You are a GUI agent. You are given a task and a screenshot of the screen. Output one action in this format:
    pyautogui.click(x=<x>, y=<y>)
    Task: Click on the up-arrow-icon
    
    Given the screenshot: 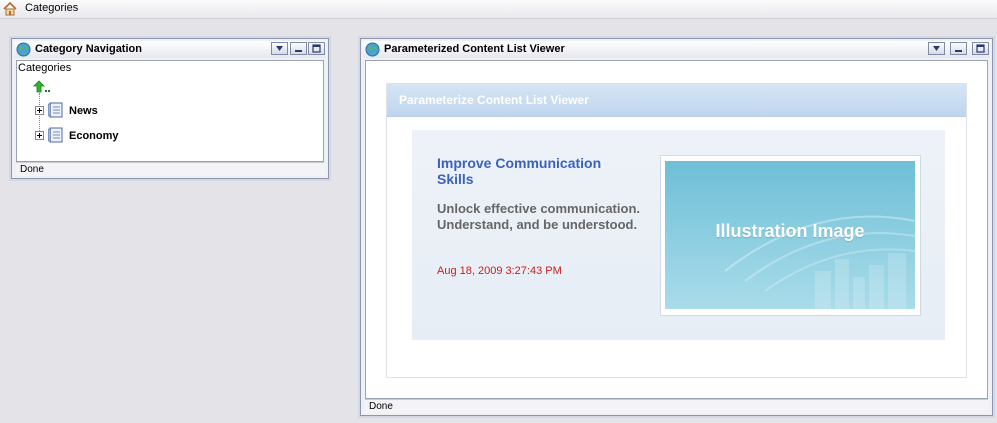 What is the action you would take?
    pyautogui.click(x=43, y=87)
    